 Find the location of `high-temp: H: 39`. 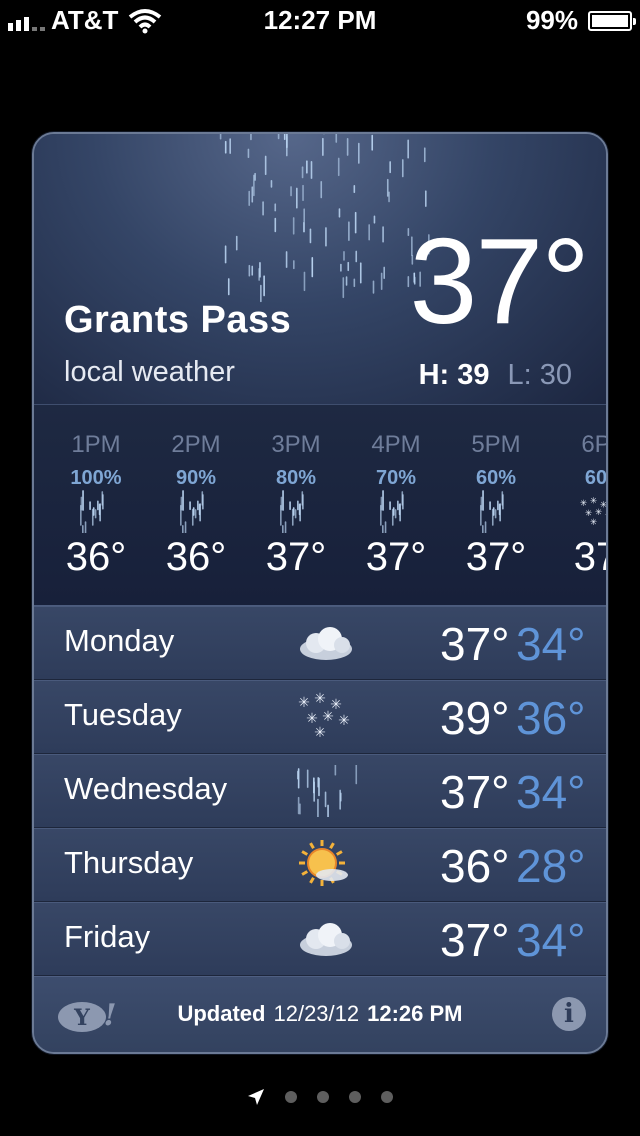

high-temp: H: 39 is located at coordinates (454, 375).